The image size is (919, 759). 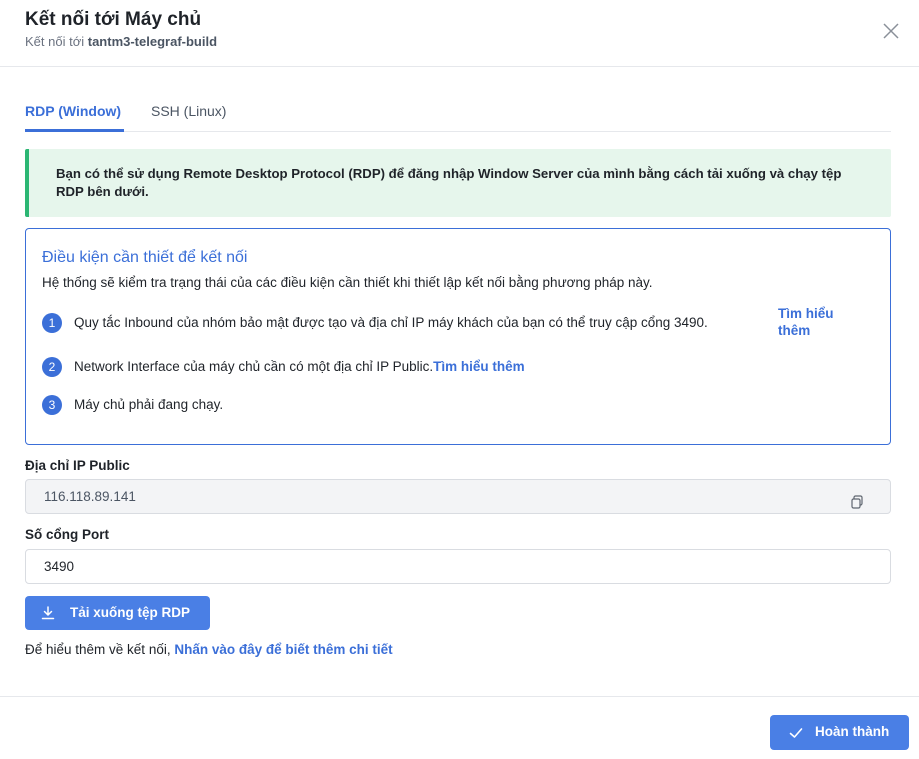 I want to click on download-button-label: Tải xuống tệp RDP, so click(x=130, y=612).